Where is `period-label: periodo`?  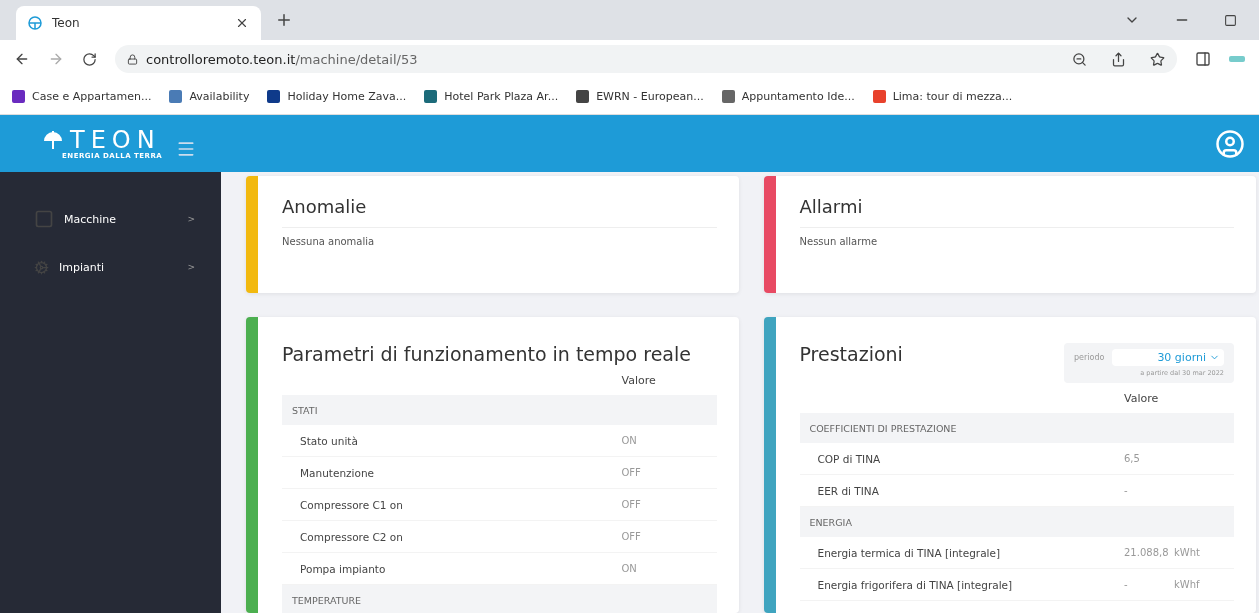
period-label: periodo is located at coordinates (1089, 357).